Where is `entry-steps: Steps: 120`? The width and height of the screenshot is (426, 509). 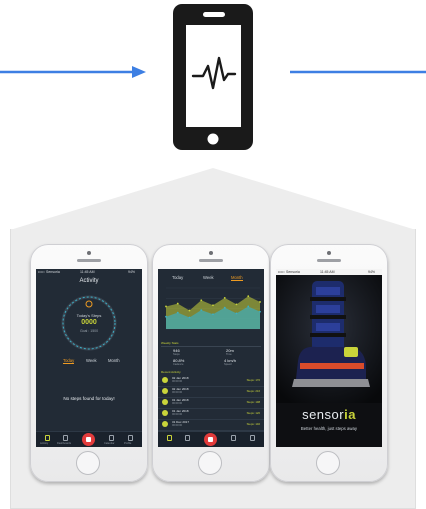
entry-steps: Steps: 120 is located at coordinates (253, 413).